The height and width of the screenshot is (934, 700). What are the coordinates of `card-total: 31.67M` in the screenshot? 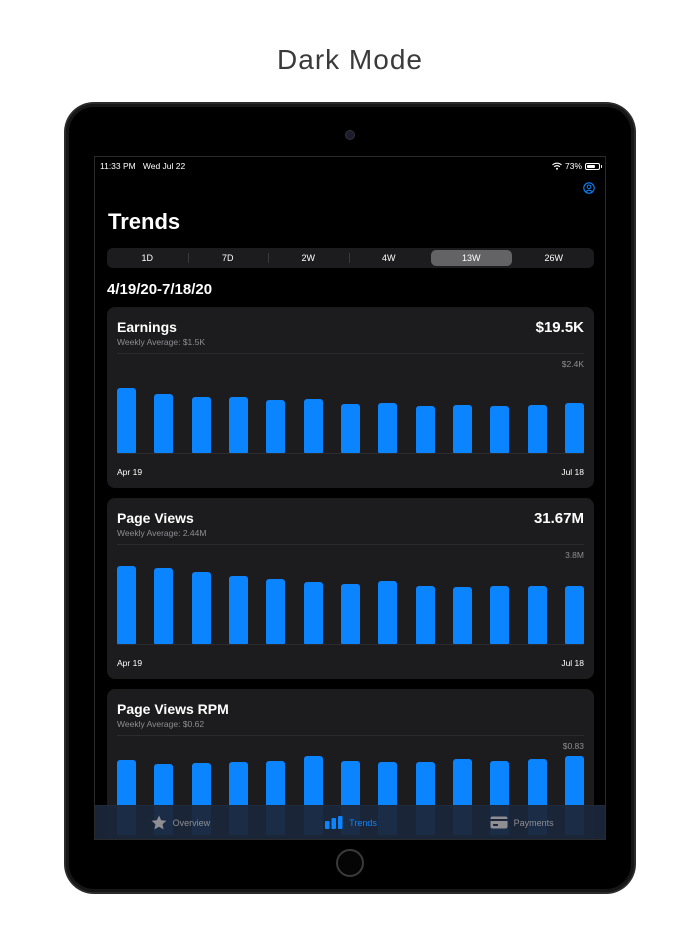 It's located at (558, 518).